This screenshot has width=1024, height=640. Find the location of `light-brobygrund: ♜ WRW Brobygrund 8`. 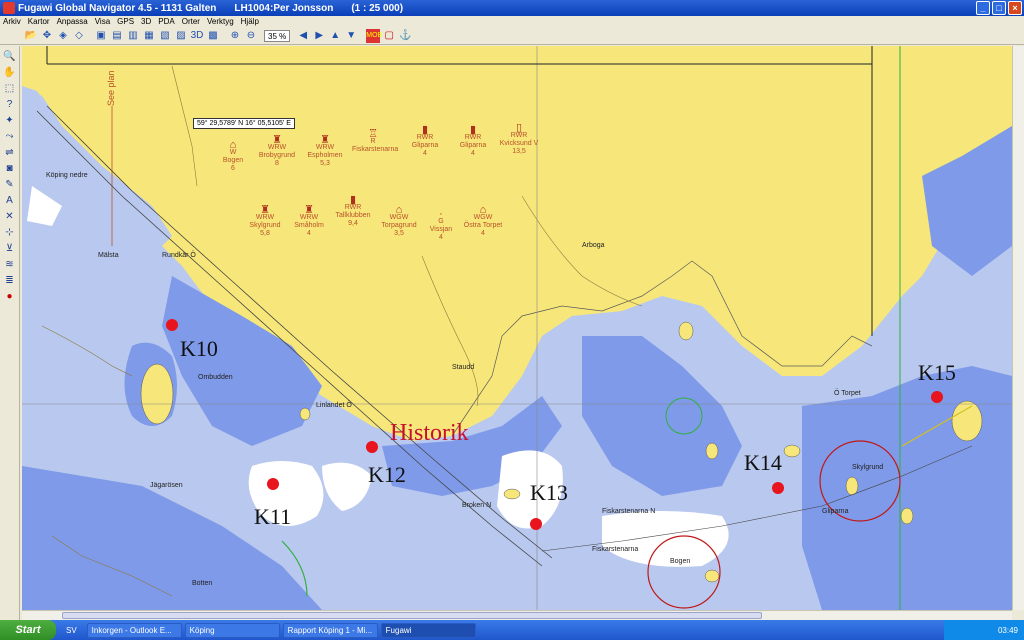

light-brobygrund: ♜ WRW Brobygrund 8 is located at coordinates (277, 151).